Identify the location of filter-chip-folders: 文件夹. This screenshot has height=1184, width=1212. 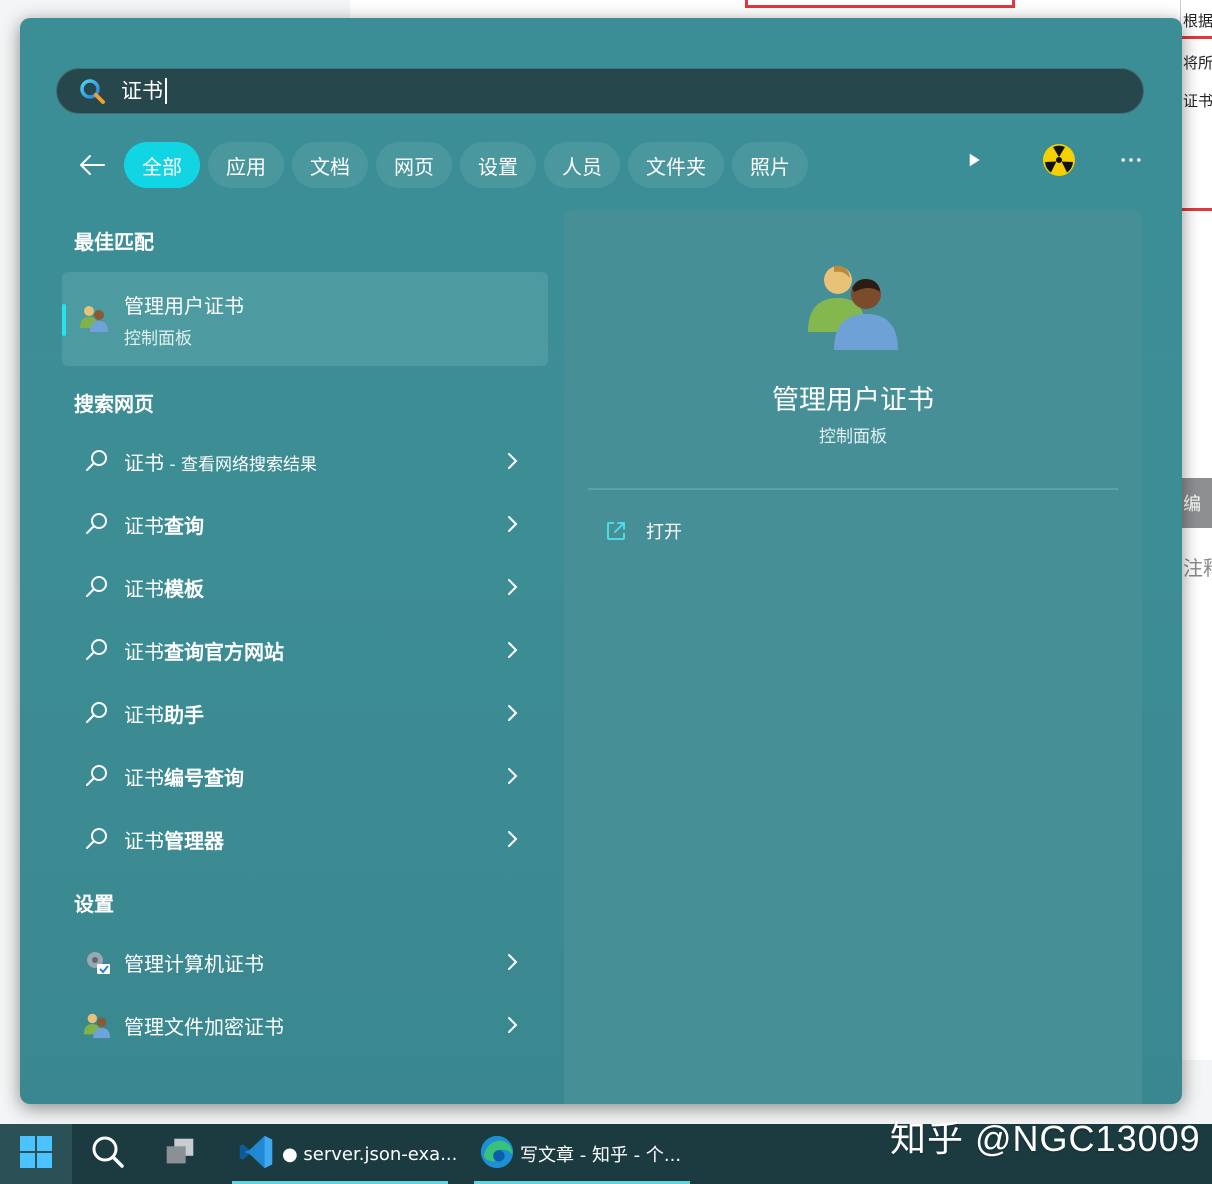
(676, 165).